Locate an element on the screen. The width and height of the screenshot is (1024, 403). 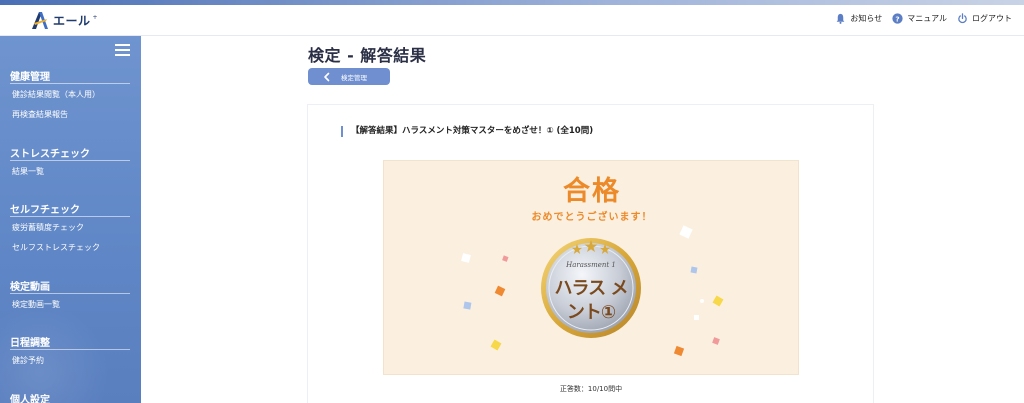
sidebar-section-schedule: 日程調整 is located at coordinates (30, 343).